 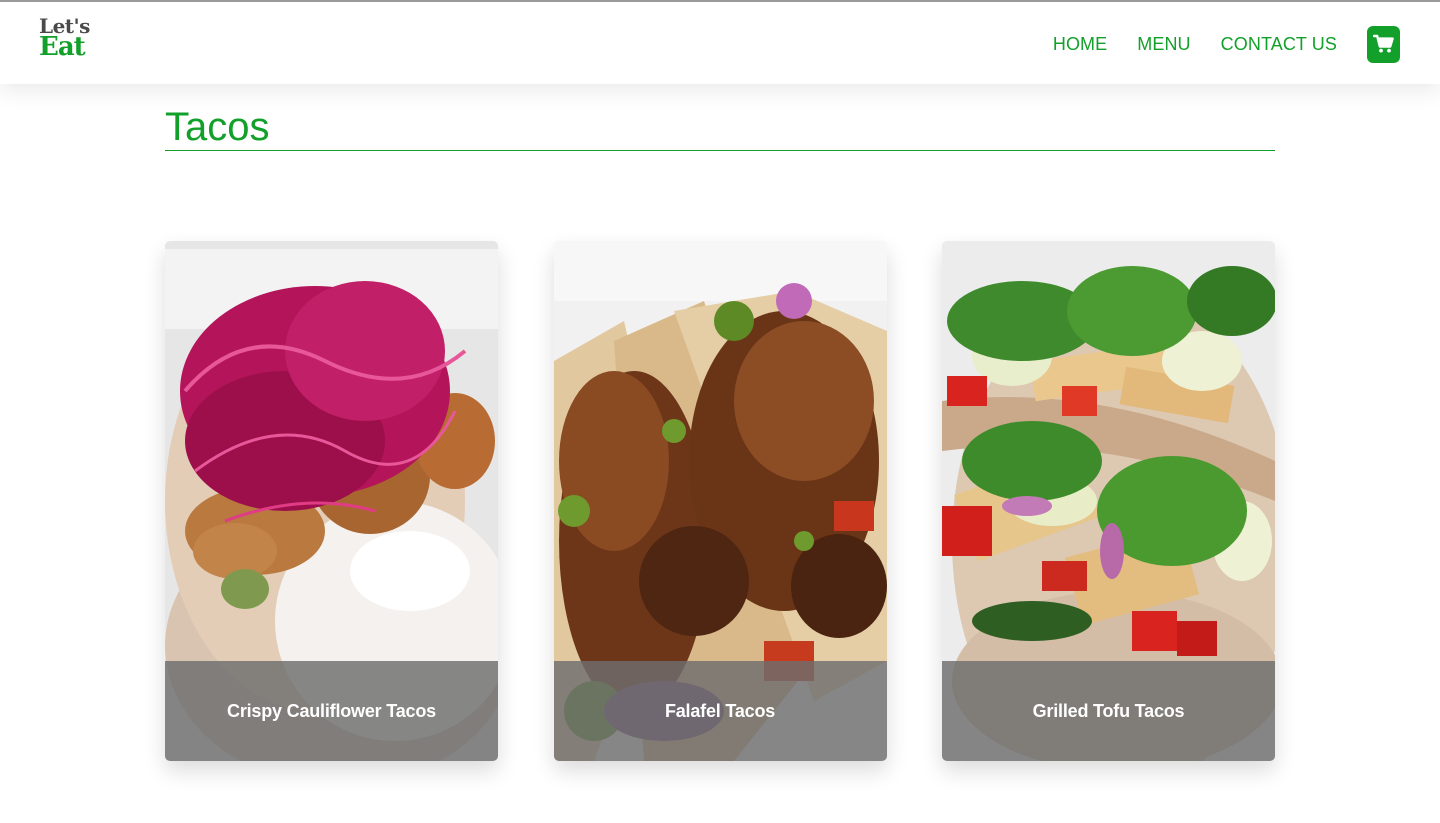 I want to click on site-header: Let's Eat HOME MENU CONTACT US, so click(x=720, y=42).